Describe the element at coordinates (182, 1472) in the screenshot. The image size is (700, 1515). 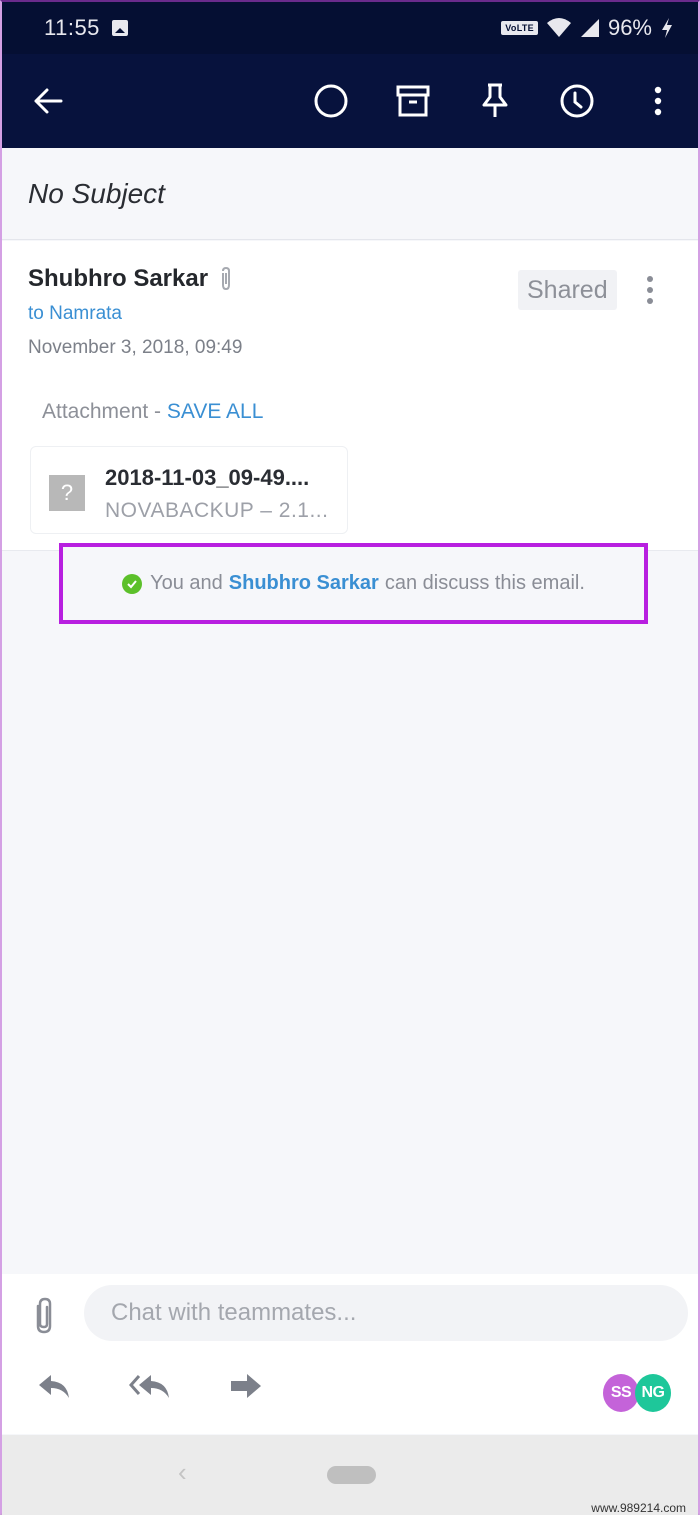
I see `nav-back-chevron-icon: ‹` at that location.